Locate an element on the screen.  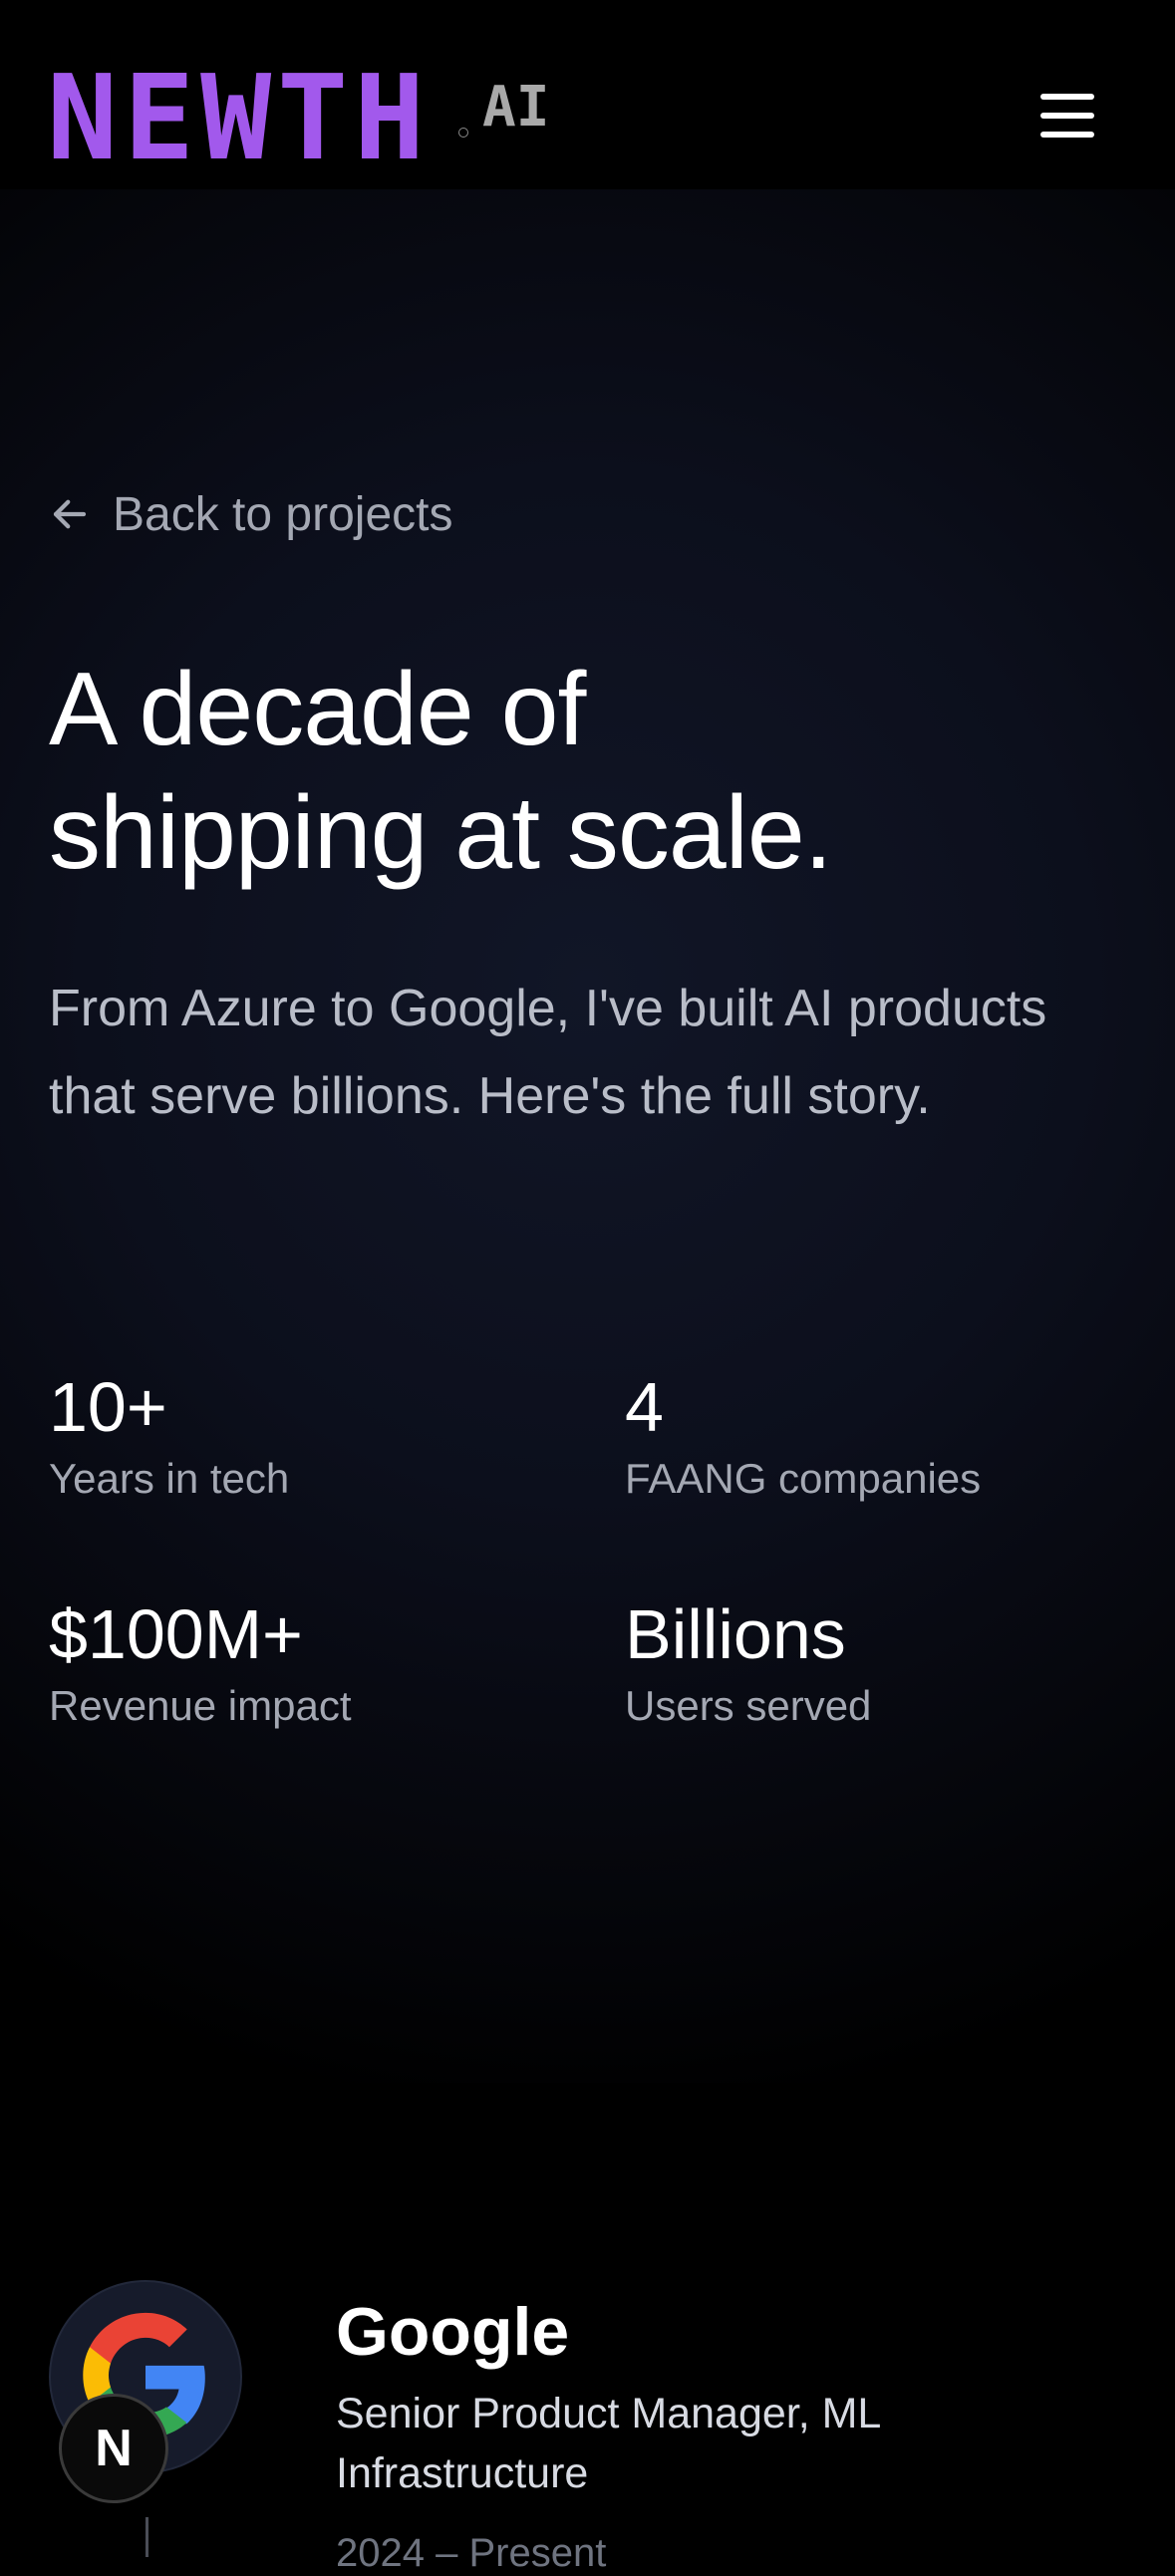
stat-value: 10+ is located at coordinates (108, 1407).